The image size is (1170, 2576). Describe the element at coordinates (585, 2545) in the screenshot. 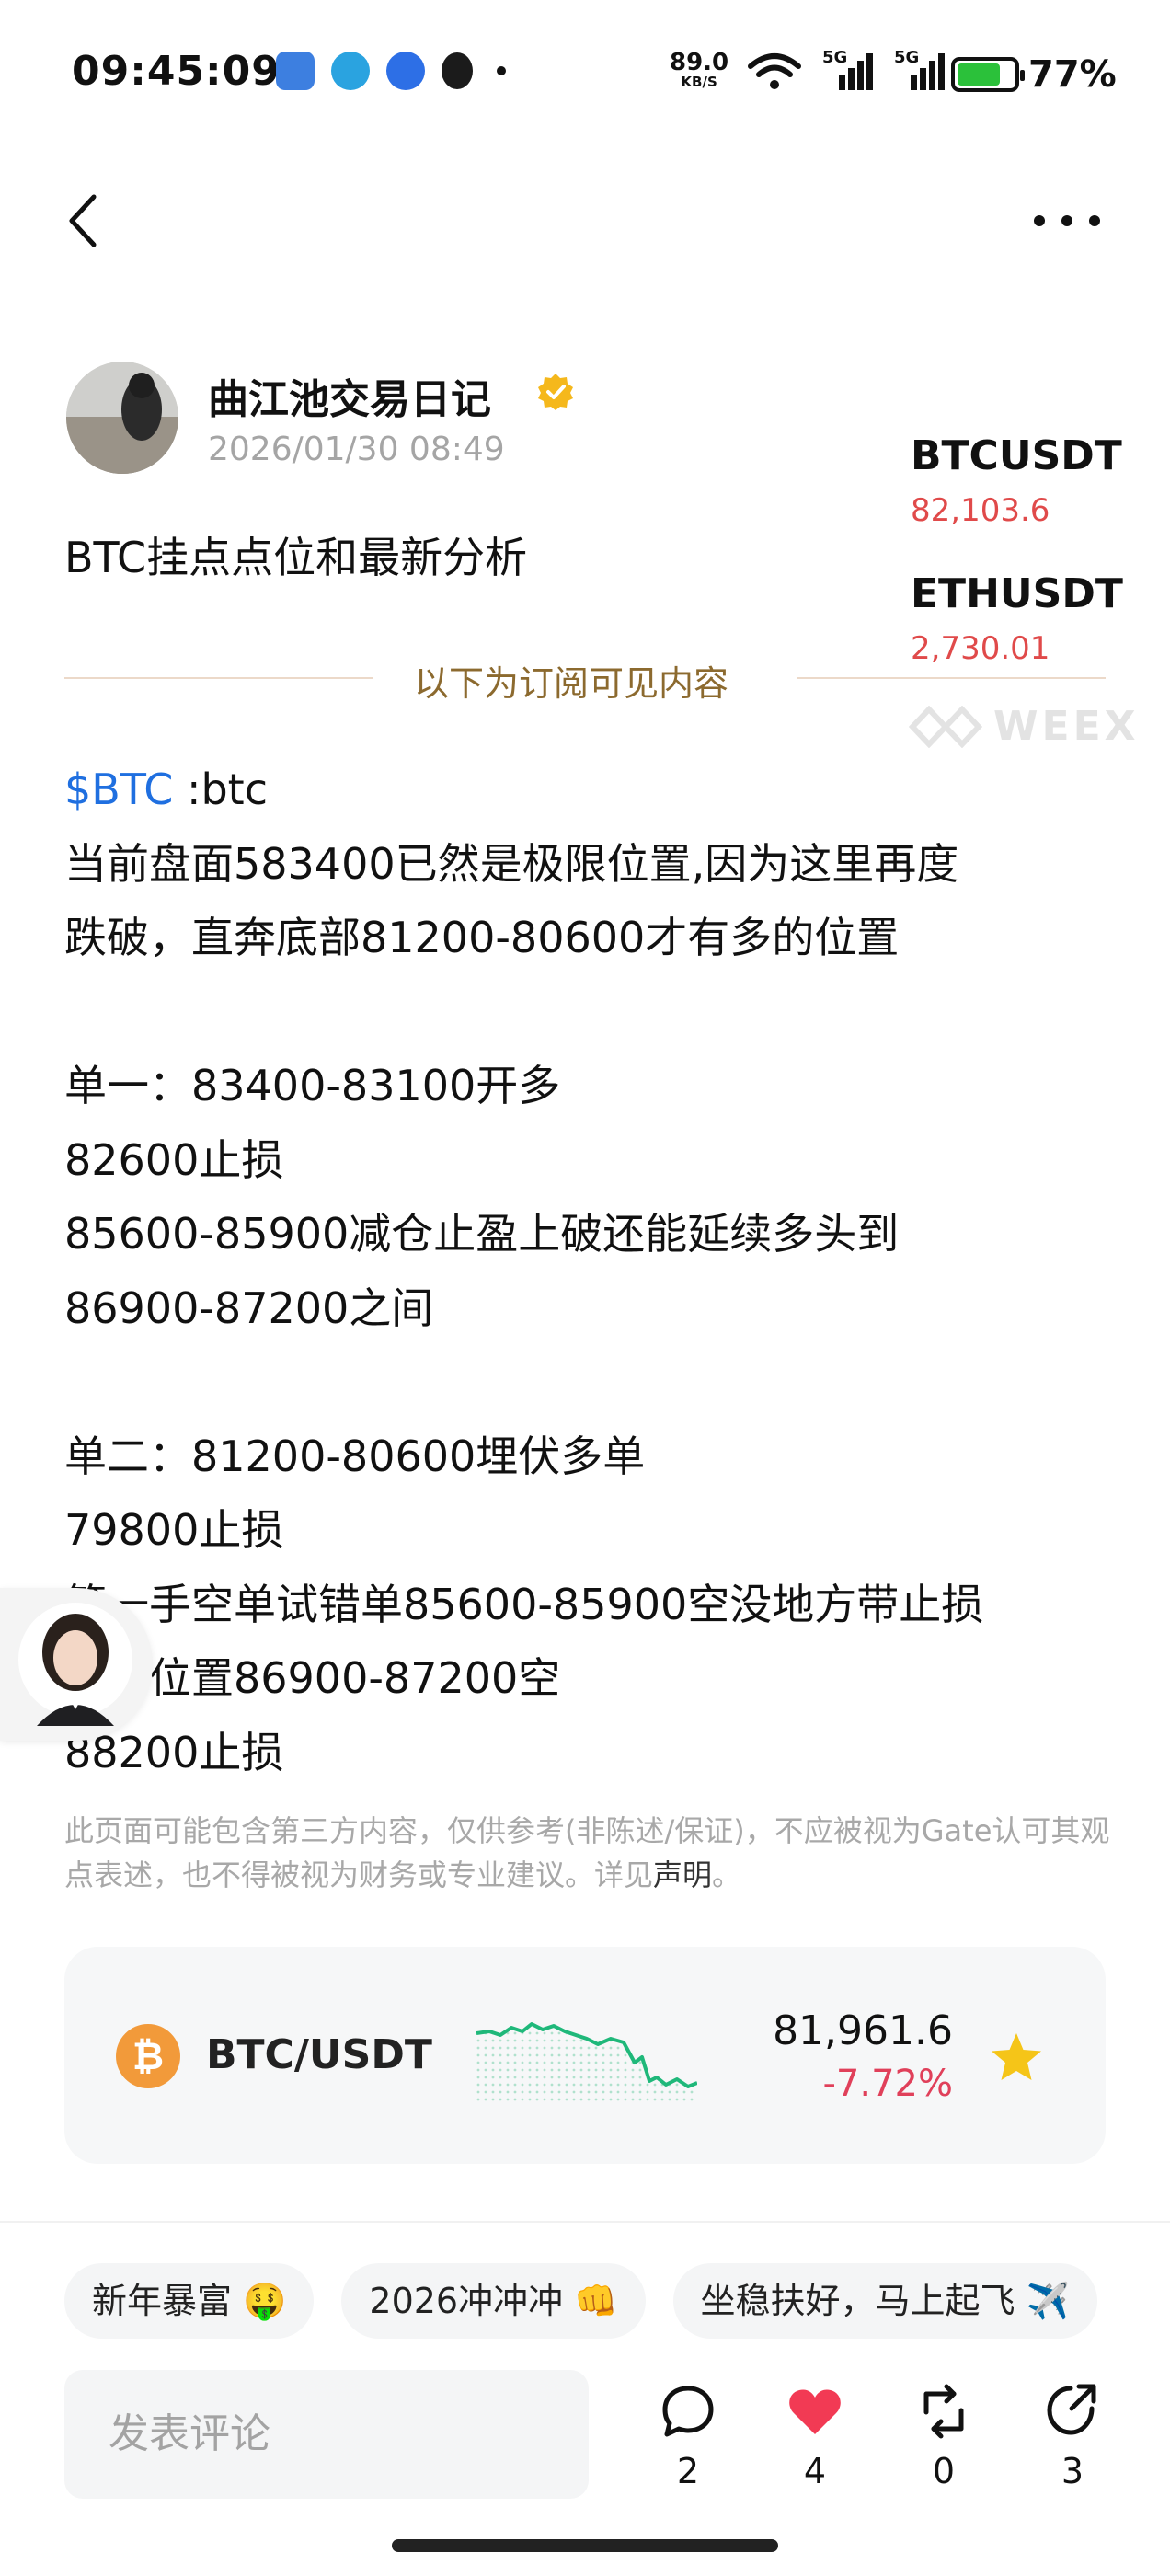

I see `home-indicator` at that location.